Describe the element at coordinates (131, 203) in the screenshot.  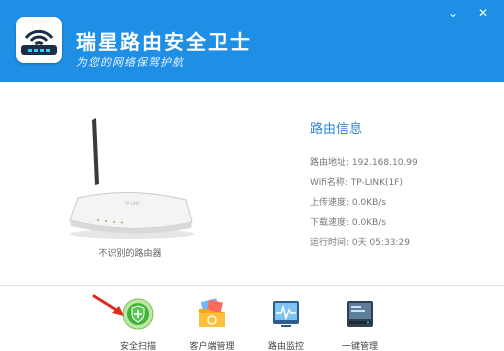
I see `svg-text: TP-LINK` at that location.